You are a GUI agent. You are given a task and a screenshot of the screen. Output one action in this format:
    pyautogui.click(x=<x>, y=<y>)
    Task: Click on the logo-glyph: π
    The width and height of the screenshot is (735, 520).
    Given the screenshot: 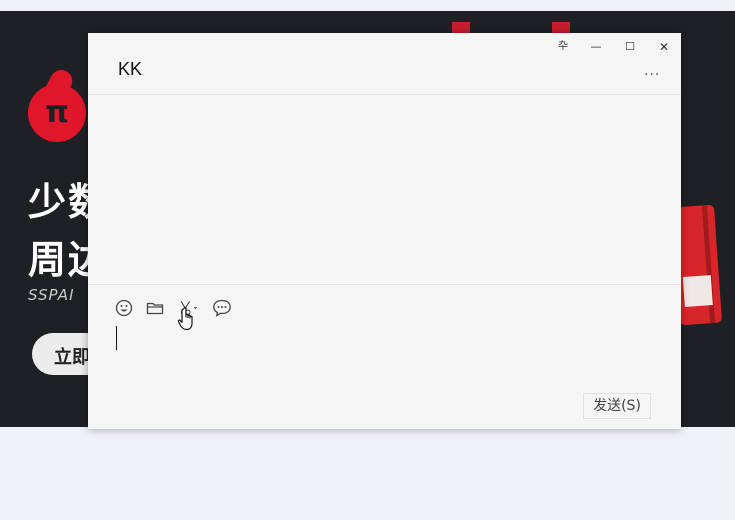 What is the action you would take?
    pyautogui.click(x=57, y=112)
    